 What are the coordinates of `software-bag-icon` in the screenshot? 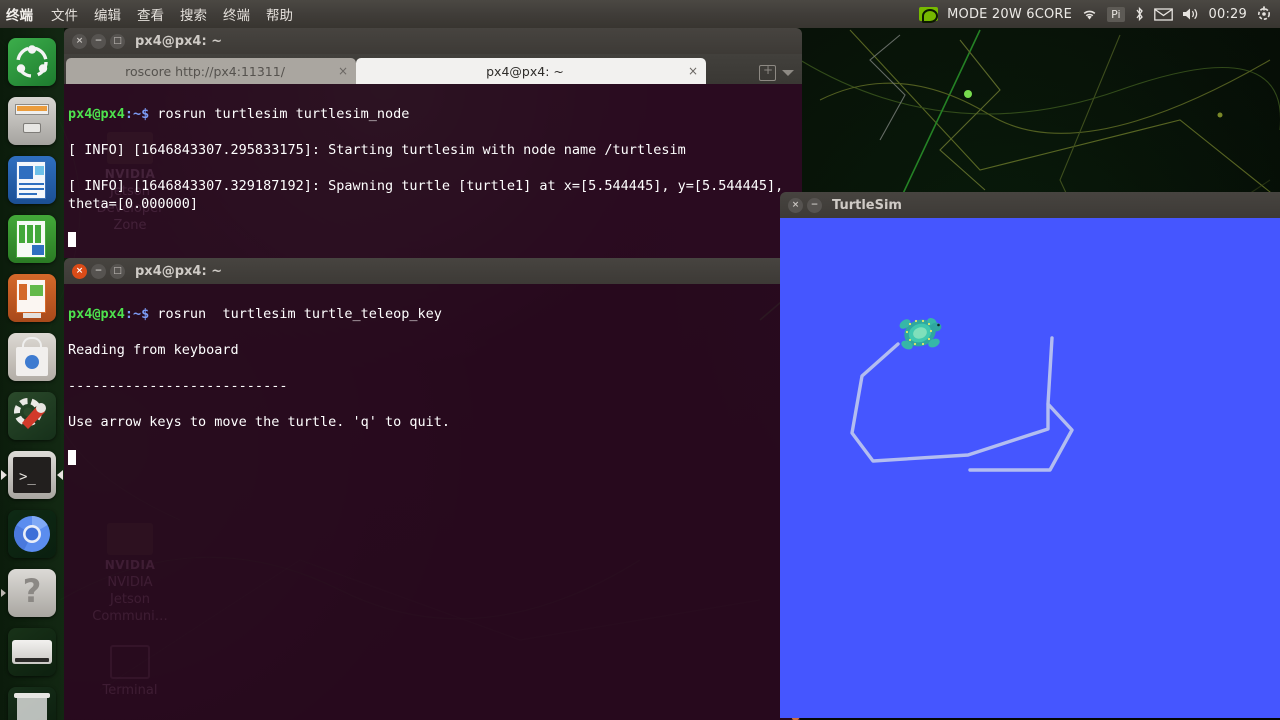 It's located at (32, 356).